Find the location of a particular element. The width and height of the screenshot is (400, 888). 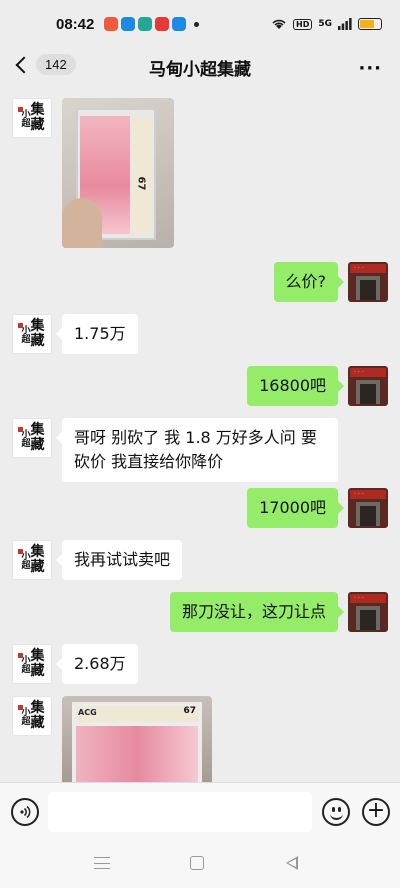

system-status: HD 5G is located at coordinates (326, 24).